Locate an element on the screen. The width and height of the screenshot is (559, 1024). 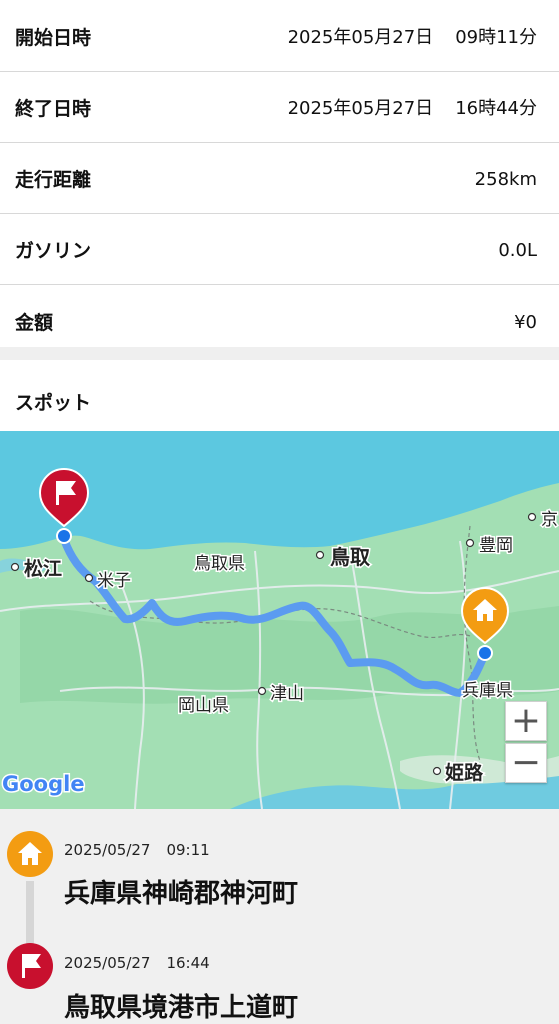
end-datetime-row: 終了日時 2025年05月27日 16時44分 is located at coordinates (279, 108).